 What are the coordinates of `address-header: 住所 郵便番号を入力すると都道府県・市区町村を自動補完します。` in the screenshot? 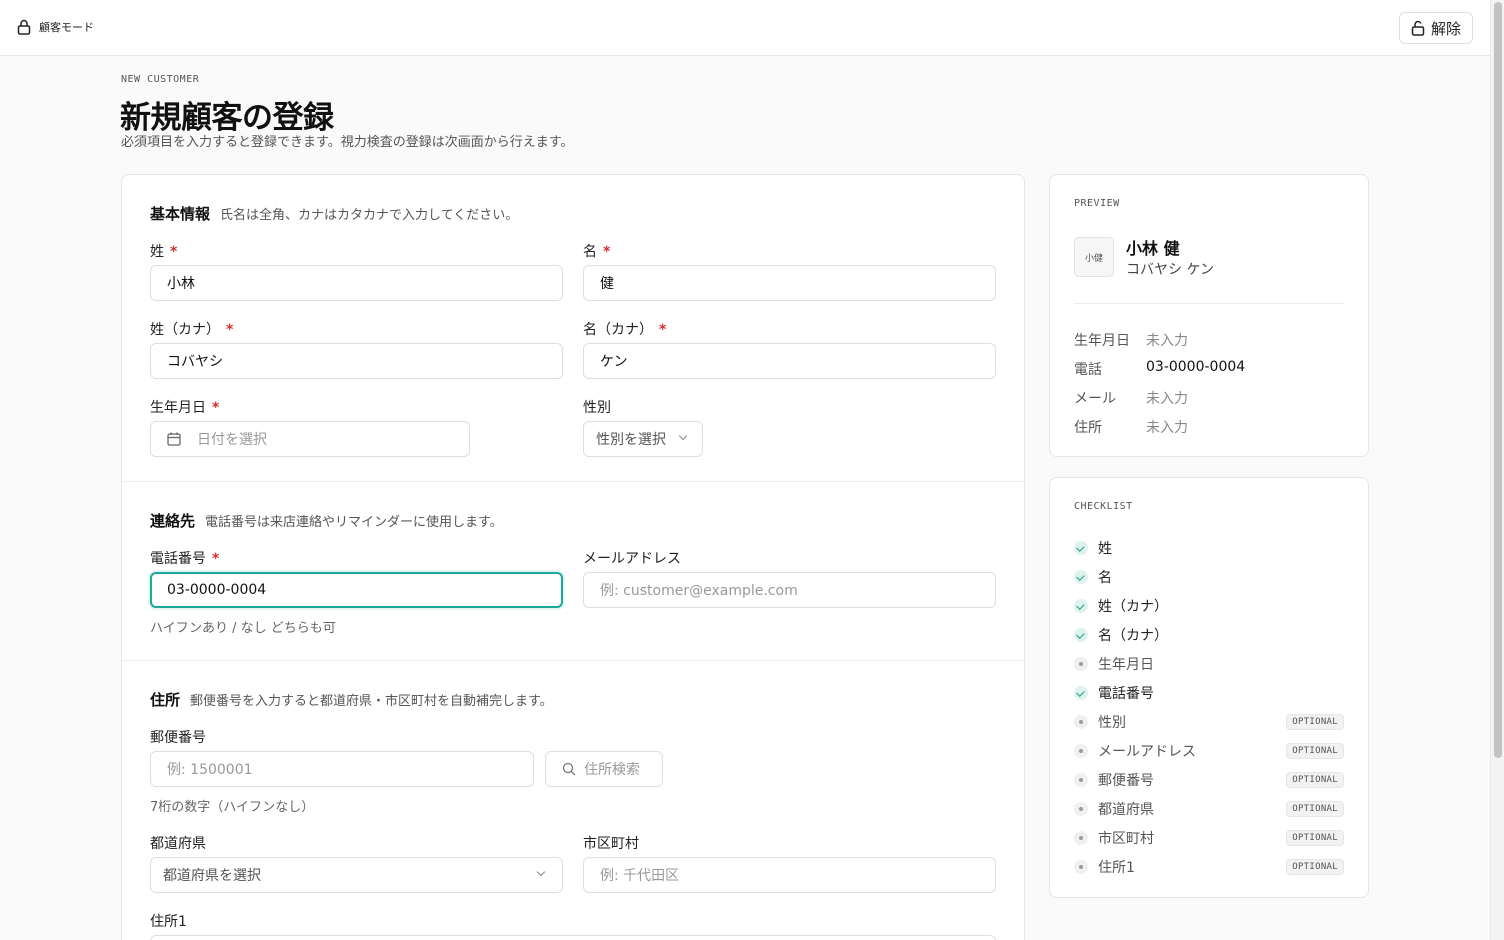 It's located at (351, 699).